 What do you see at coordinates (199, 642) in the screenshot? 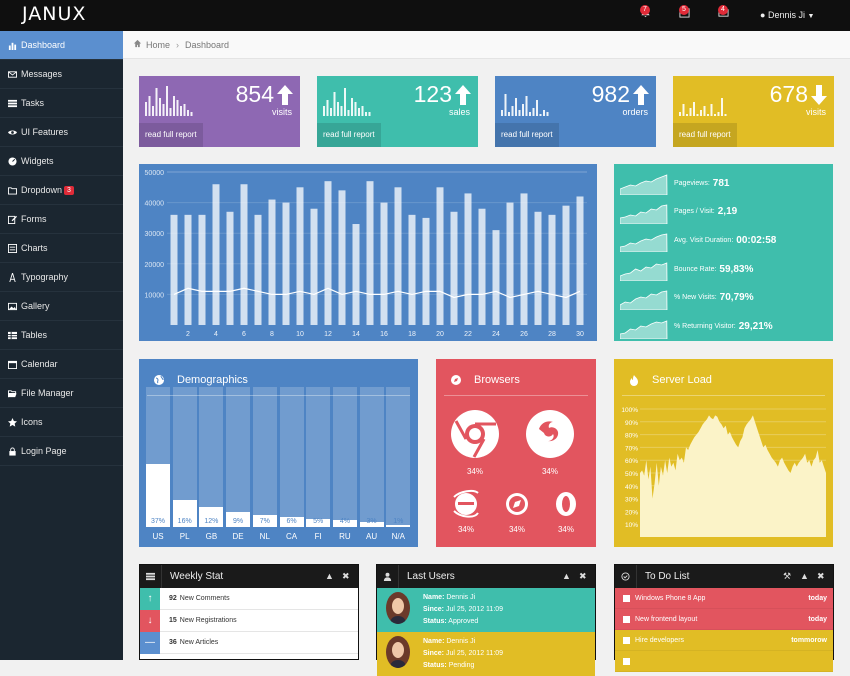
I see `weekly-stat-text: New Articles` at bounding box center [199, 642].